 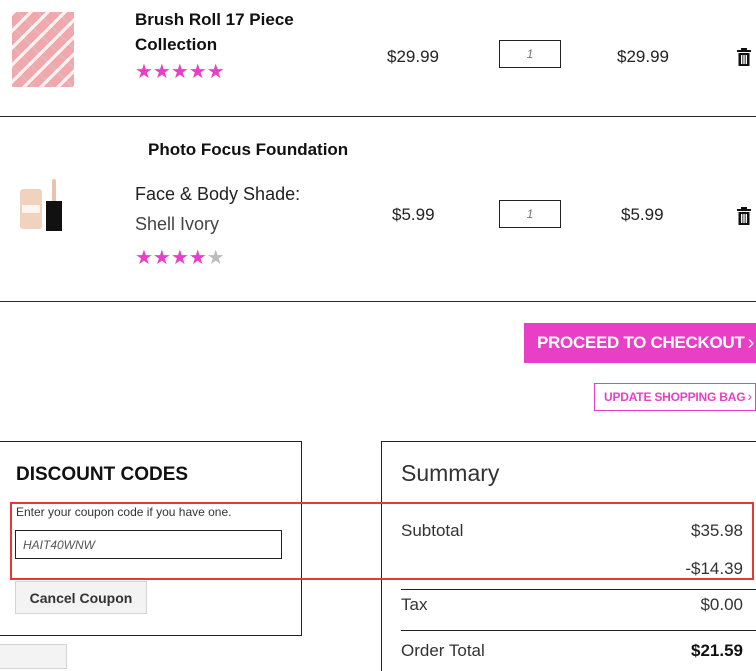 I want to click on order-total-value: $21.59, so click(x=717, y=650).